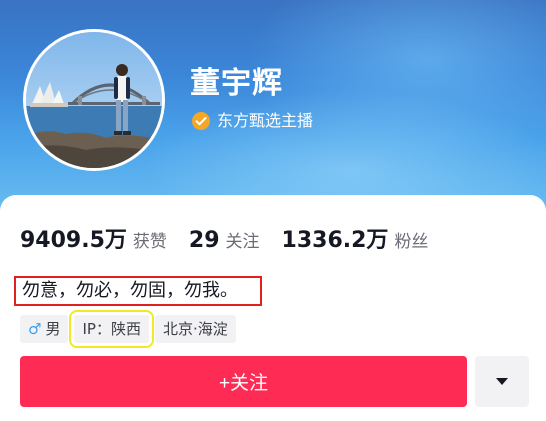  Describe the element at coordinates (44, 329) in the screenshot. I see `gender-tag: ♂ 男` at that location.